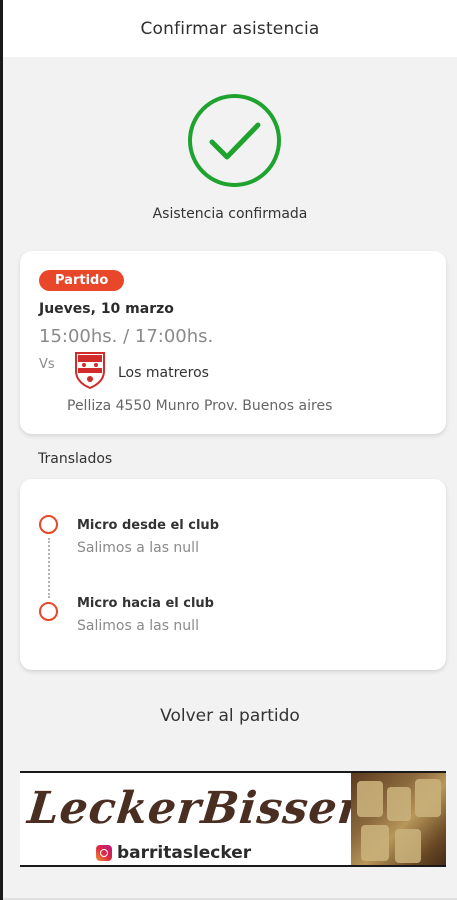  Describe the element at coordinates (49, 568) in the screenshot. I see `timeline-connector` at that location.